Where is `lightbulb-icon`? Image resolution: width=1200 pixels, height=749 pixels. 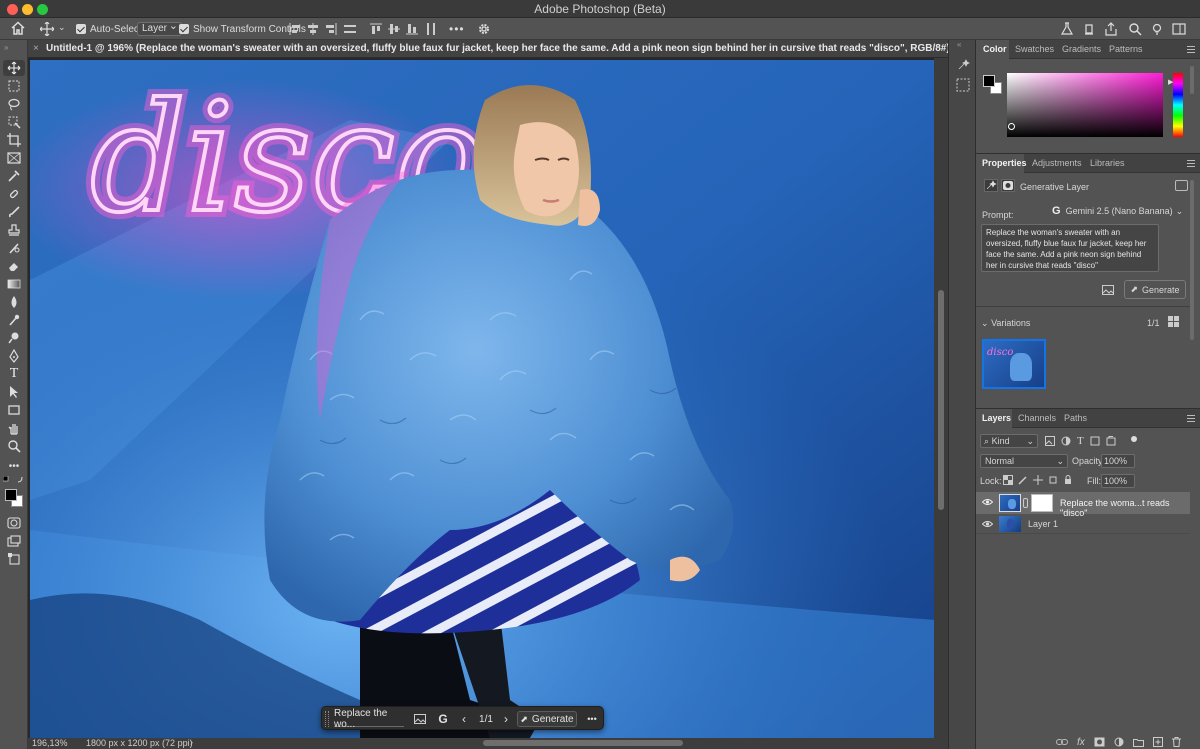 lightbulb-icon is located at coordinates (1157, 29).